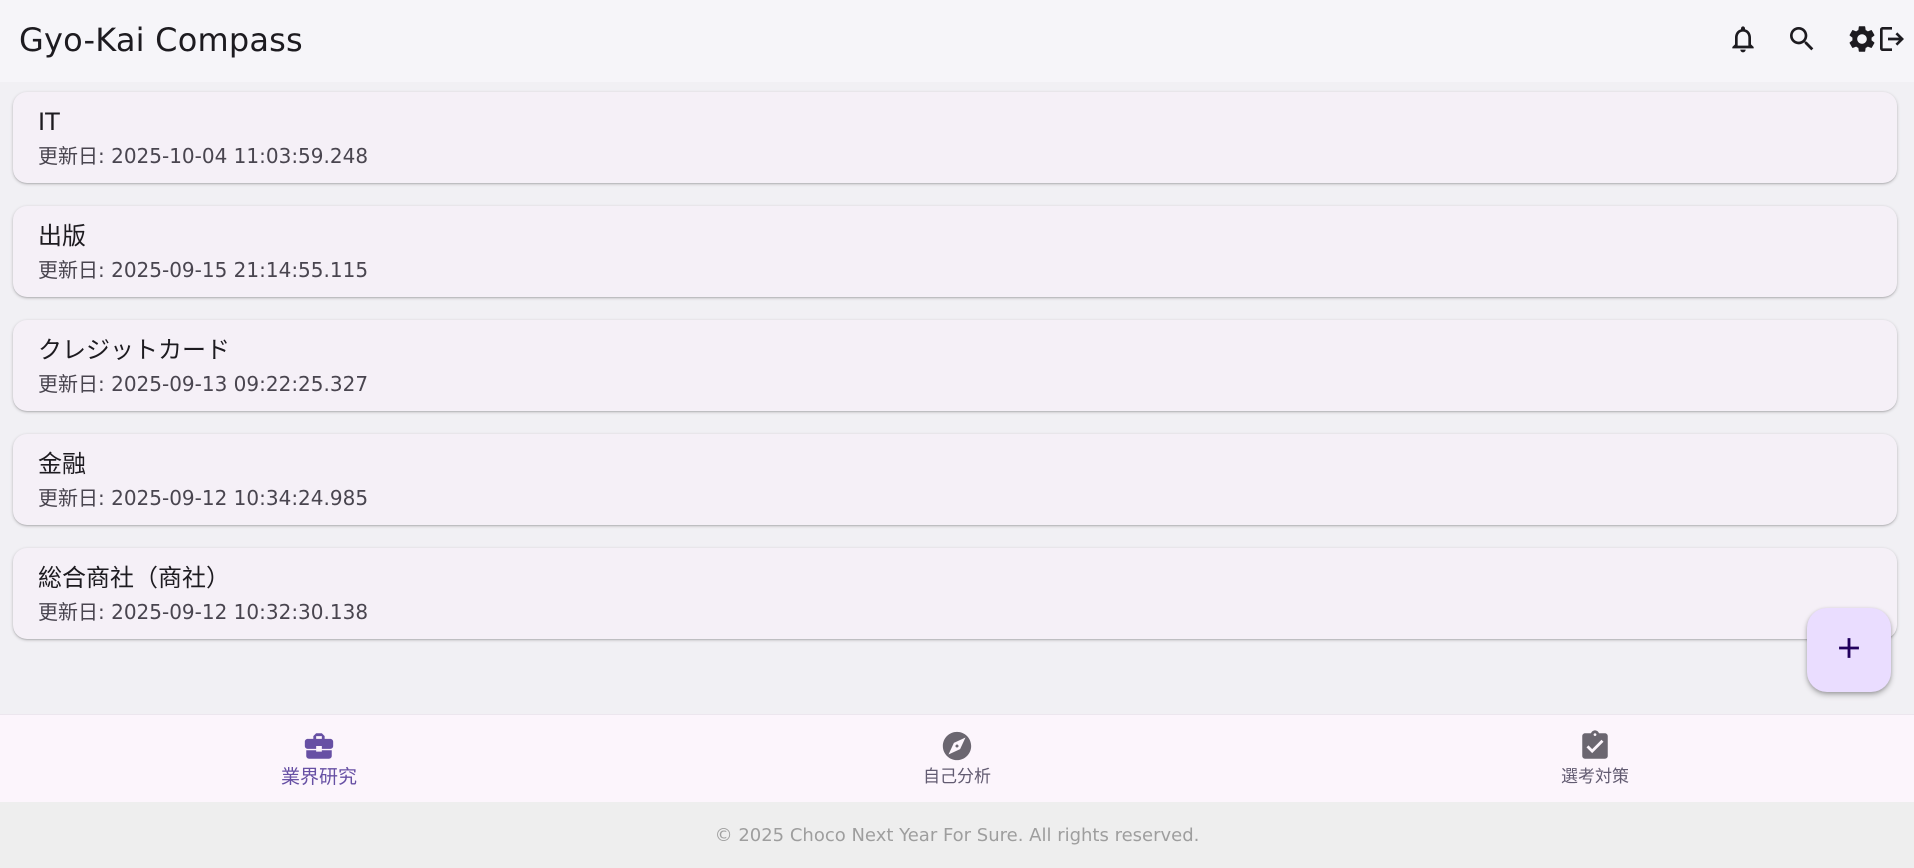 The width and height of the screenshot is (1914, 868). I want to click on industry-updated-date: 更新日: 2025-09-12 10:34:24.985, so click(203, 498).